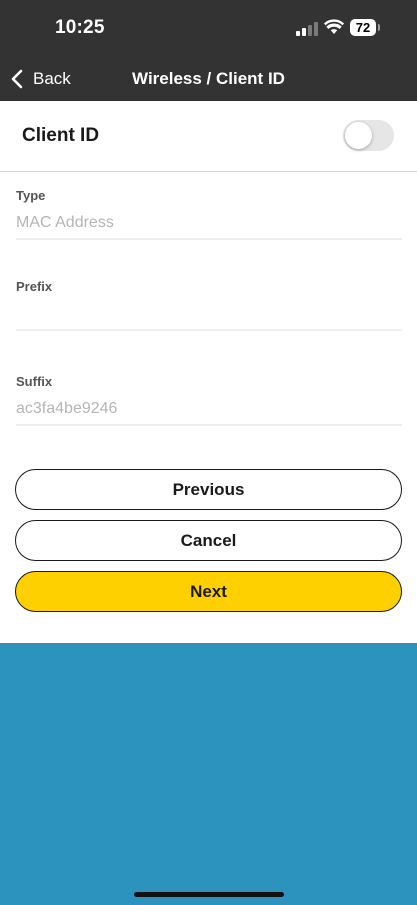 This screenshot has height=905, width=417. I want to click on battery-level: 72, so click(363, 27).